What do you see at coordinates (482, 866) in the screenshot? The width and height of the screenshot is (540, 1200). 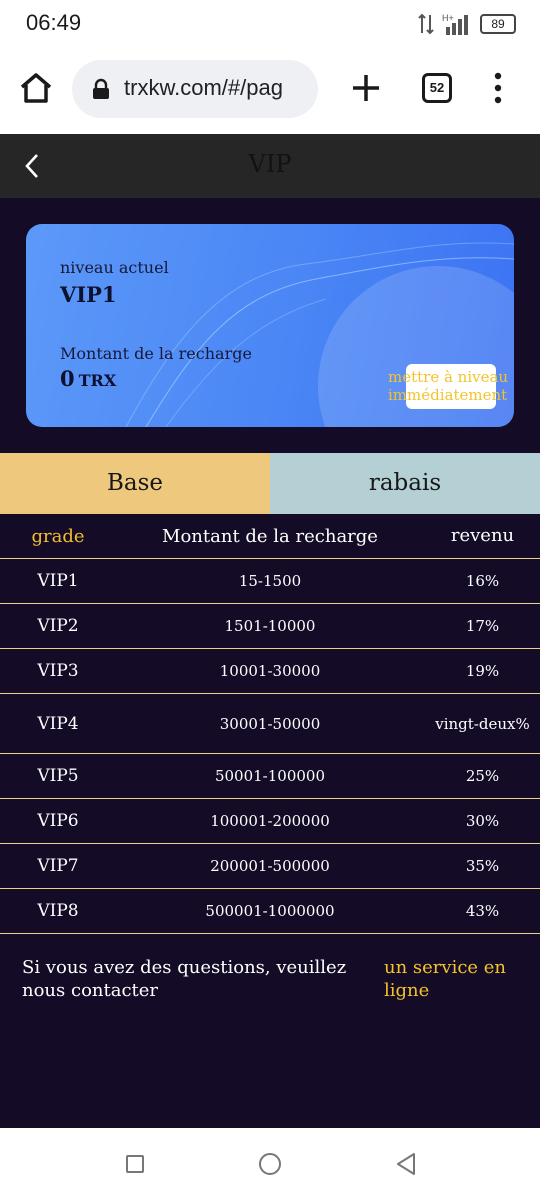 I see `row-revenue: 35%` at bounding box center [482, 866].